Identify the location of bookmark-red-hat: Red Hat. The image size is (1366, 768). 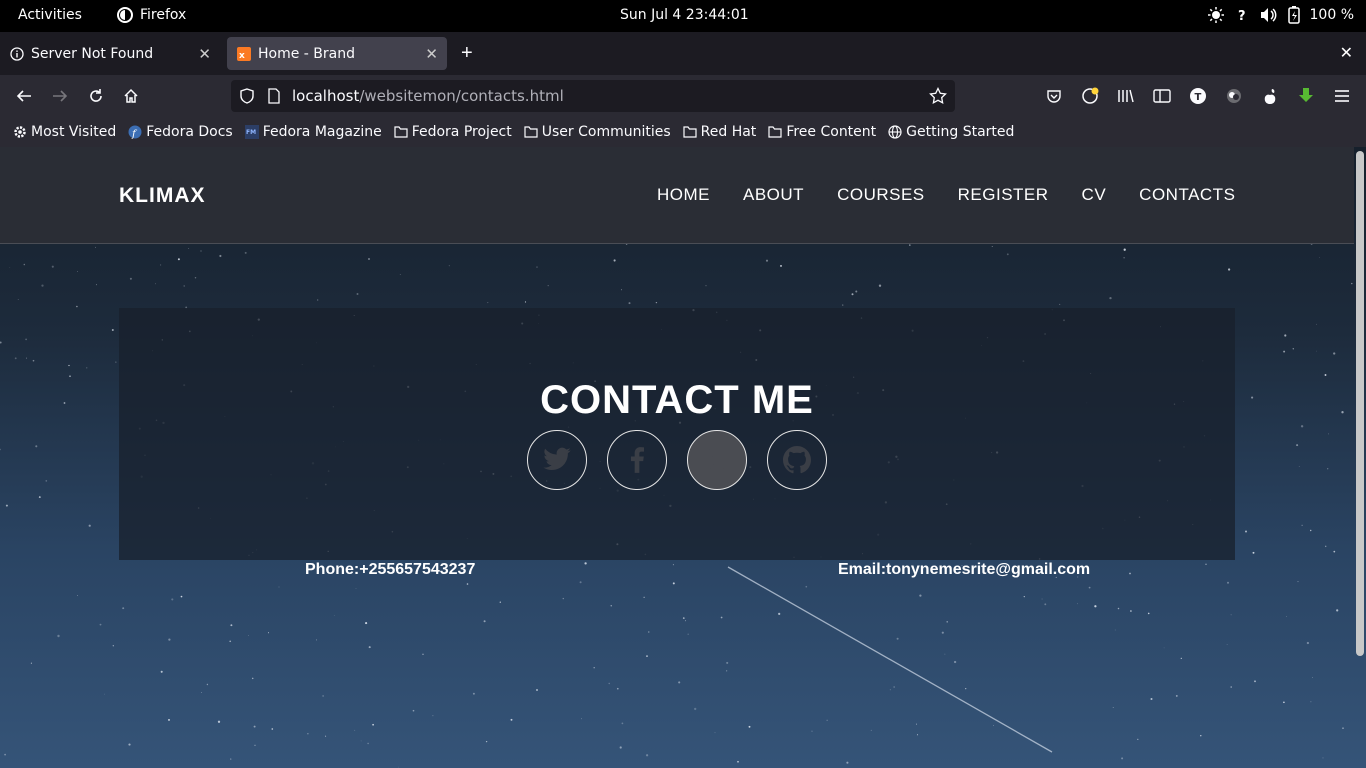
(720, 132).